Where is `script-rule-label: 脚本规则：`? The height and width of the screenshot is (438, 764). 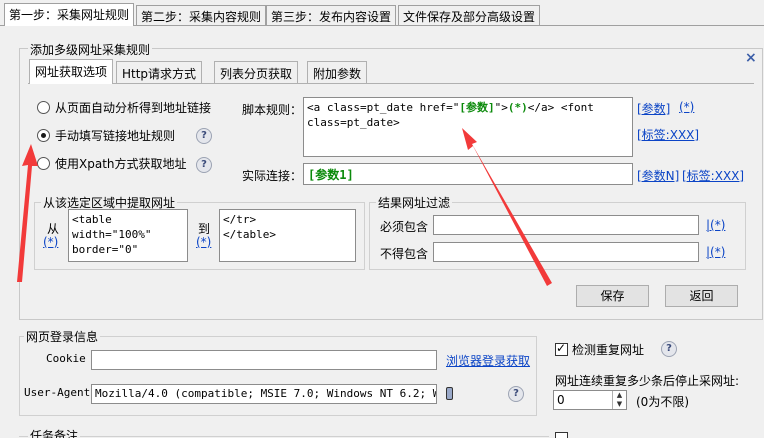
script-rule-label: 脚本规则： is located at coordinates (272, 110).